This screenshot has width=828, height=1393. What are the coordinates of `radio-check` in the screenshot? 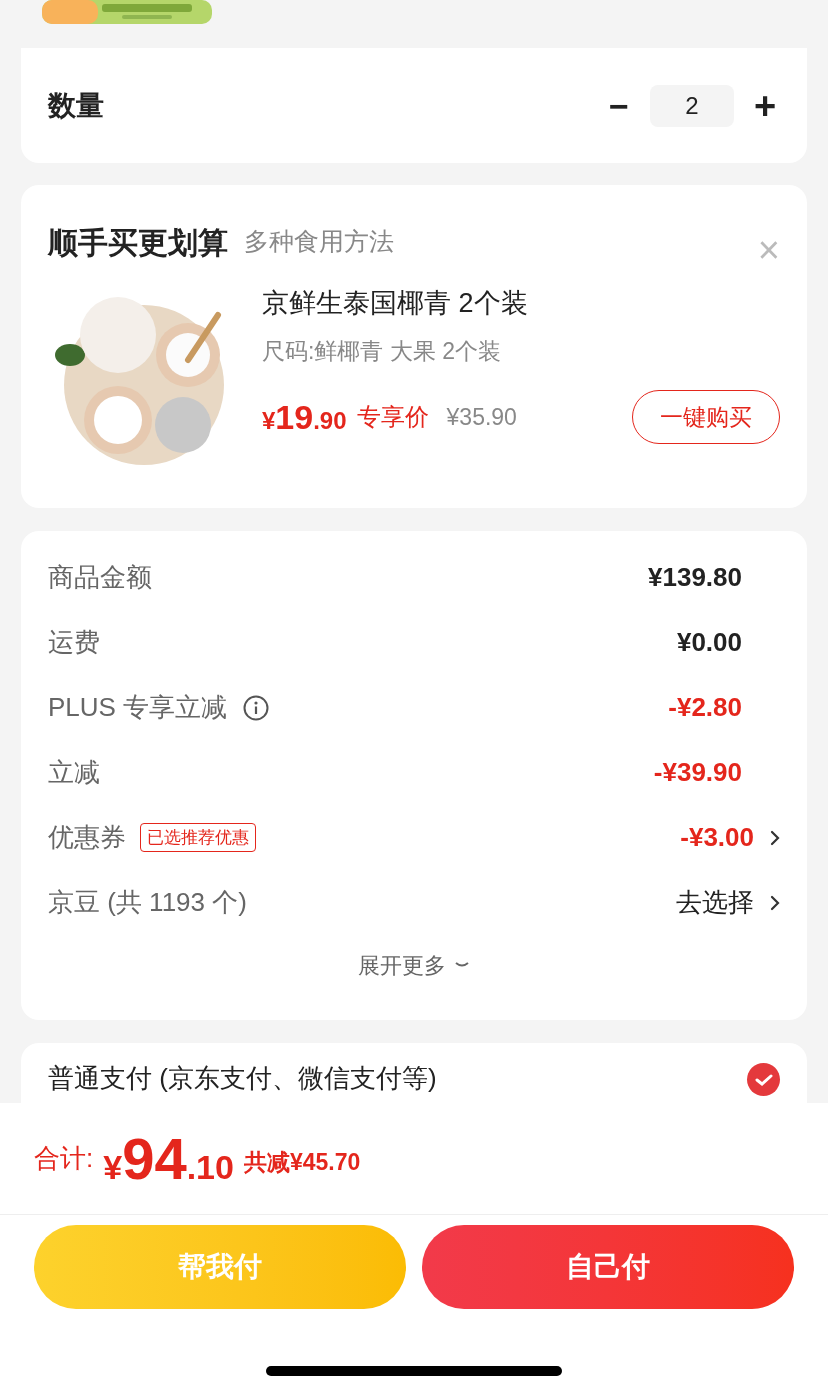 It's located at (763, 1079).